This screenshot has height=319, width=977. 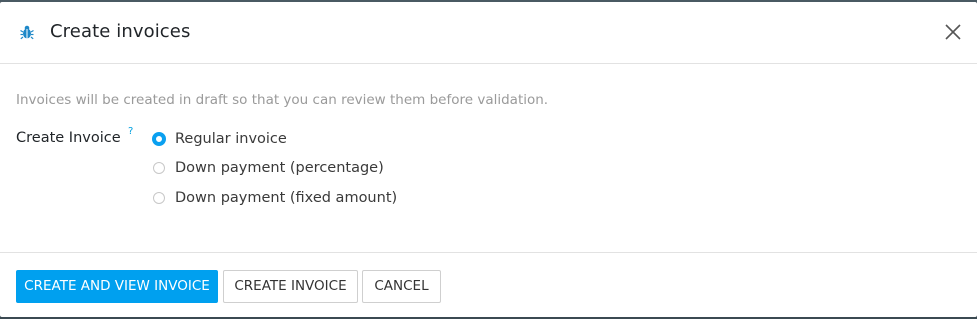 What do you see at coordinates (290, 286) in the screenshot?
I see `create-invoice-button: CREATE INVOICE` at bounding box center [290, 286].